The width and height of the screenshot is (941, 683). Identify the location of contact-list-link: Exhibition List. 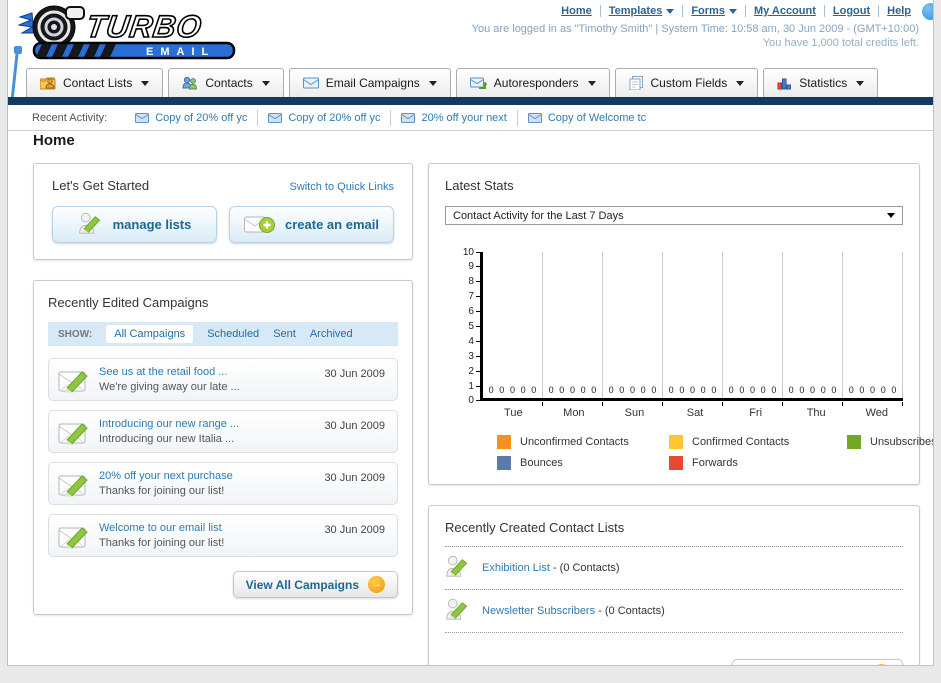
(516, 568).